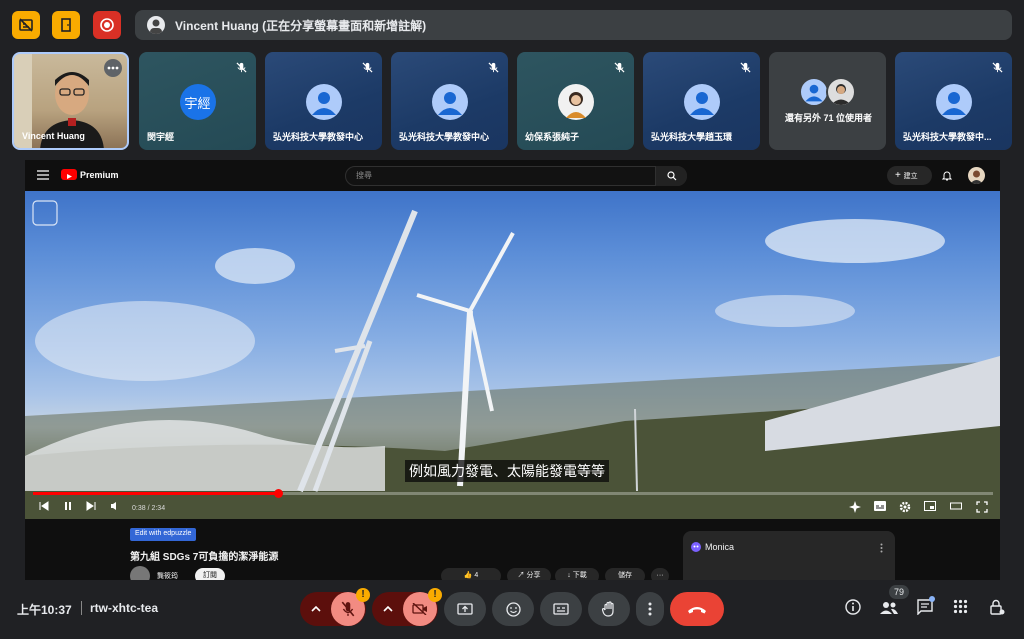 This screenshot has width=1024, height=639. What do you see at coordinates (516, 176) in the screenshot?
I see `search-input: 搜尋` at bounding box center [516, 176].